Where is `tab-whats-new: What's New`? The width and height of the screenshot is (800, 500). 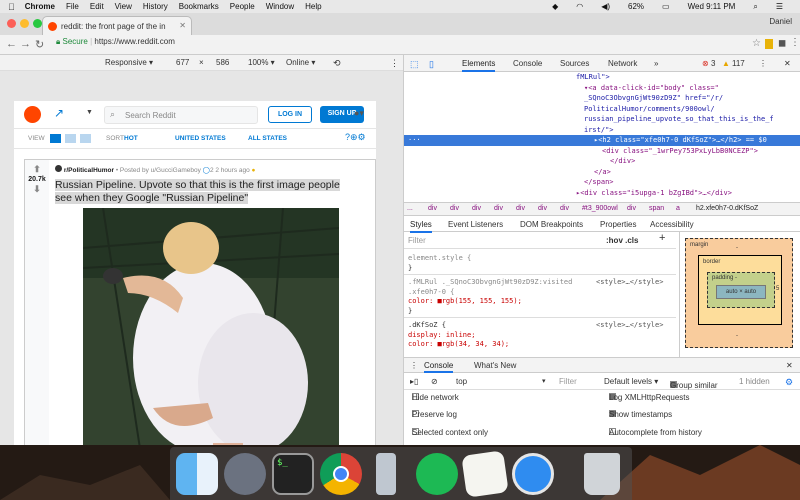 tab-whats-new: What's New is located at coordinates (495, 365).